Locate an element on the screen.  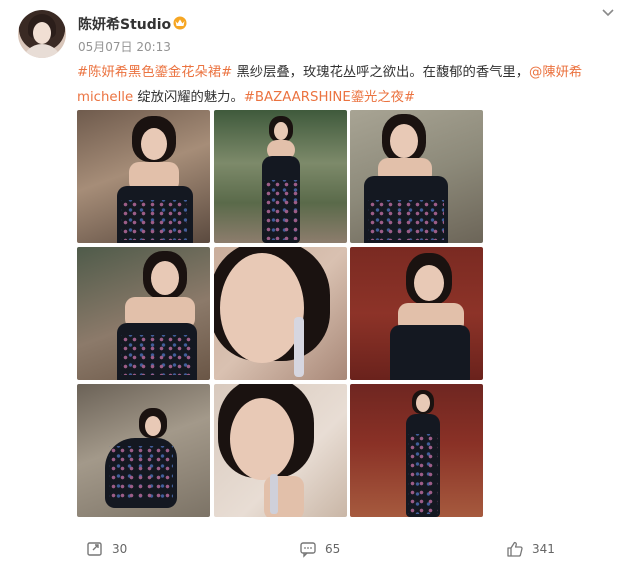
post-body-text: 黑纱层叠，玫瑰花丛呼之欲出。在馥郁的香气里， is located at coordinates (381, 72).